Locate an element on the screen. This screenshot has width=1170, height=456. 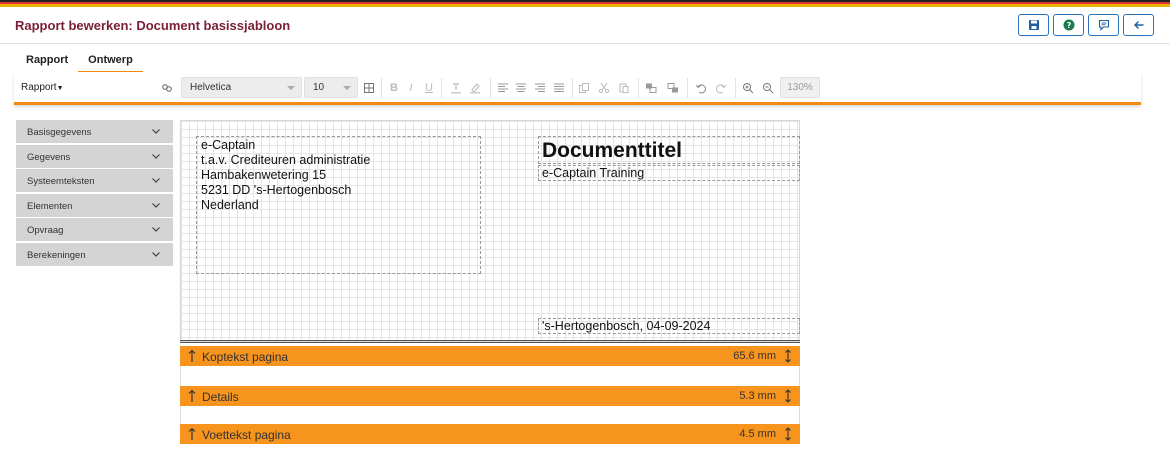
band-size: 4.5 mm is located at coordinates (757, 434).